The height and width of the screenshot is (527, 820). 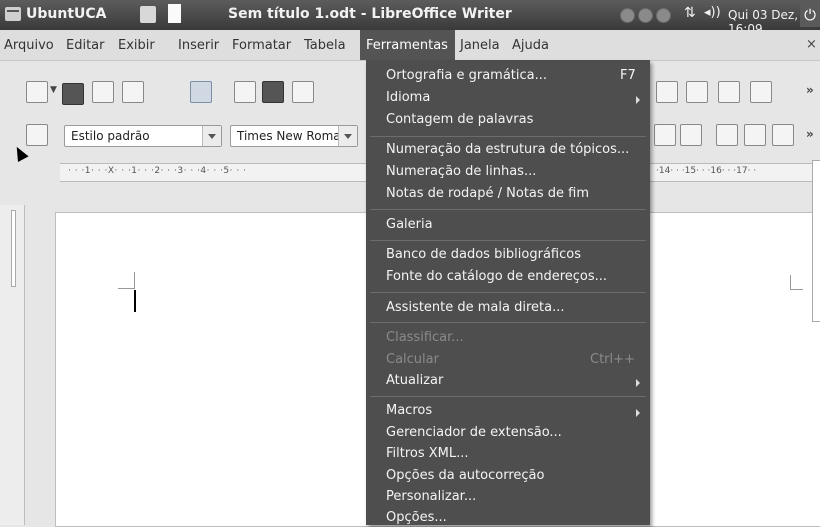 What do you see at coordinates (289, 136) in the screenshot?
I see `font-name-value: Times New Roma` at bounding box center [289, 136].